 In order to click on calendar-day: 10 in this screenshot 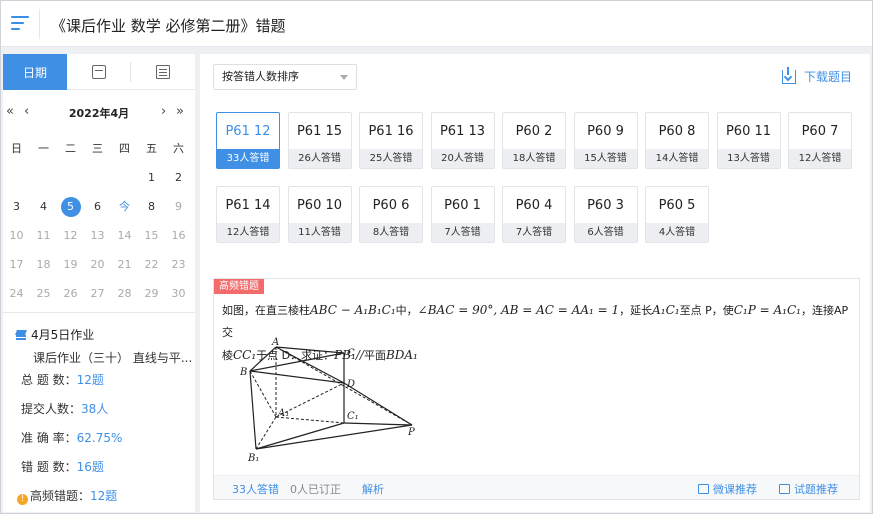, I will do `click(16, 240)`.